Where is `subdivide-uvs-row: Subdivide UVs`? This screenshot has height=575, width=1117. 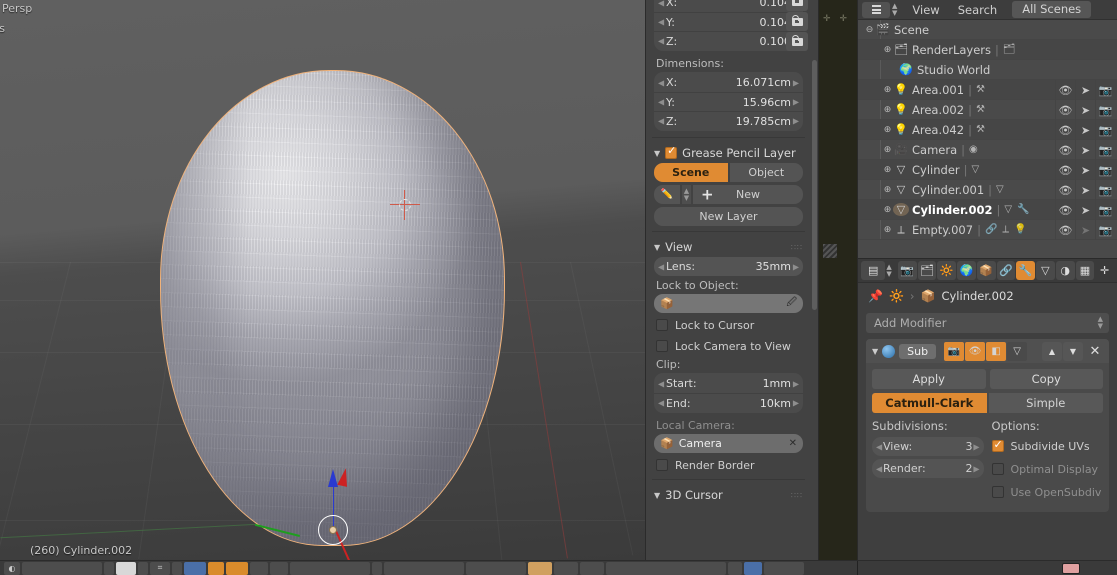 subdivide-uvs-row: Subdivide UVs is located at coordinates (1047, 446).